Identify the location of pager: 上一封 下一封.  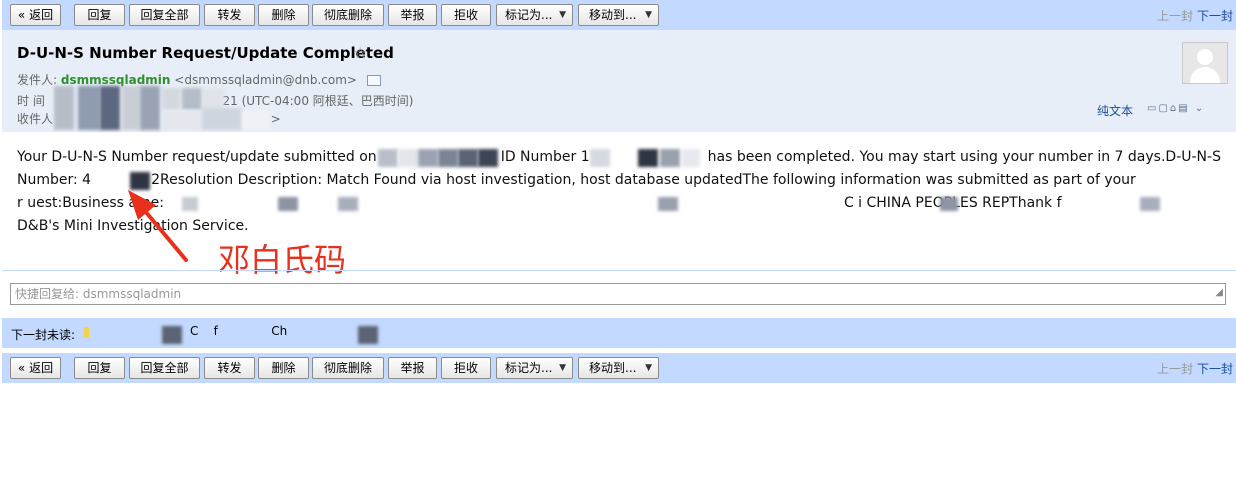
(1195, 368).